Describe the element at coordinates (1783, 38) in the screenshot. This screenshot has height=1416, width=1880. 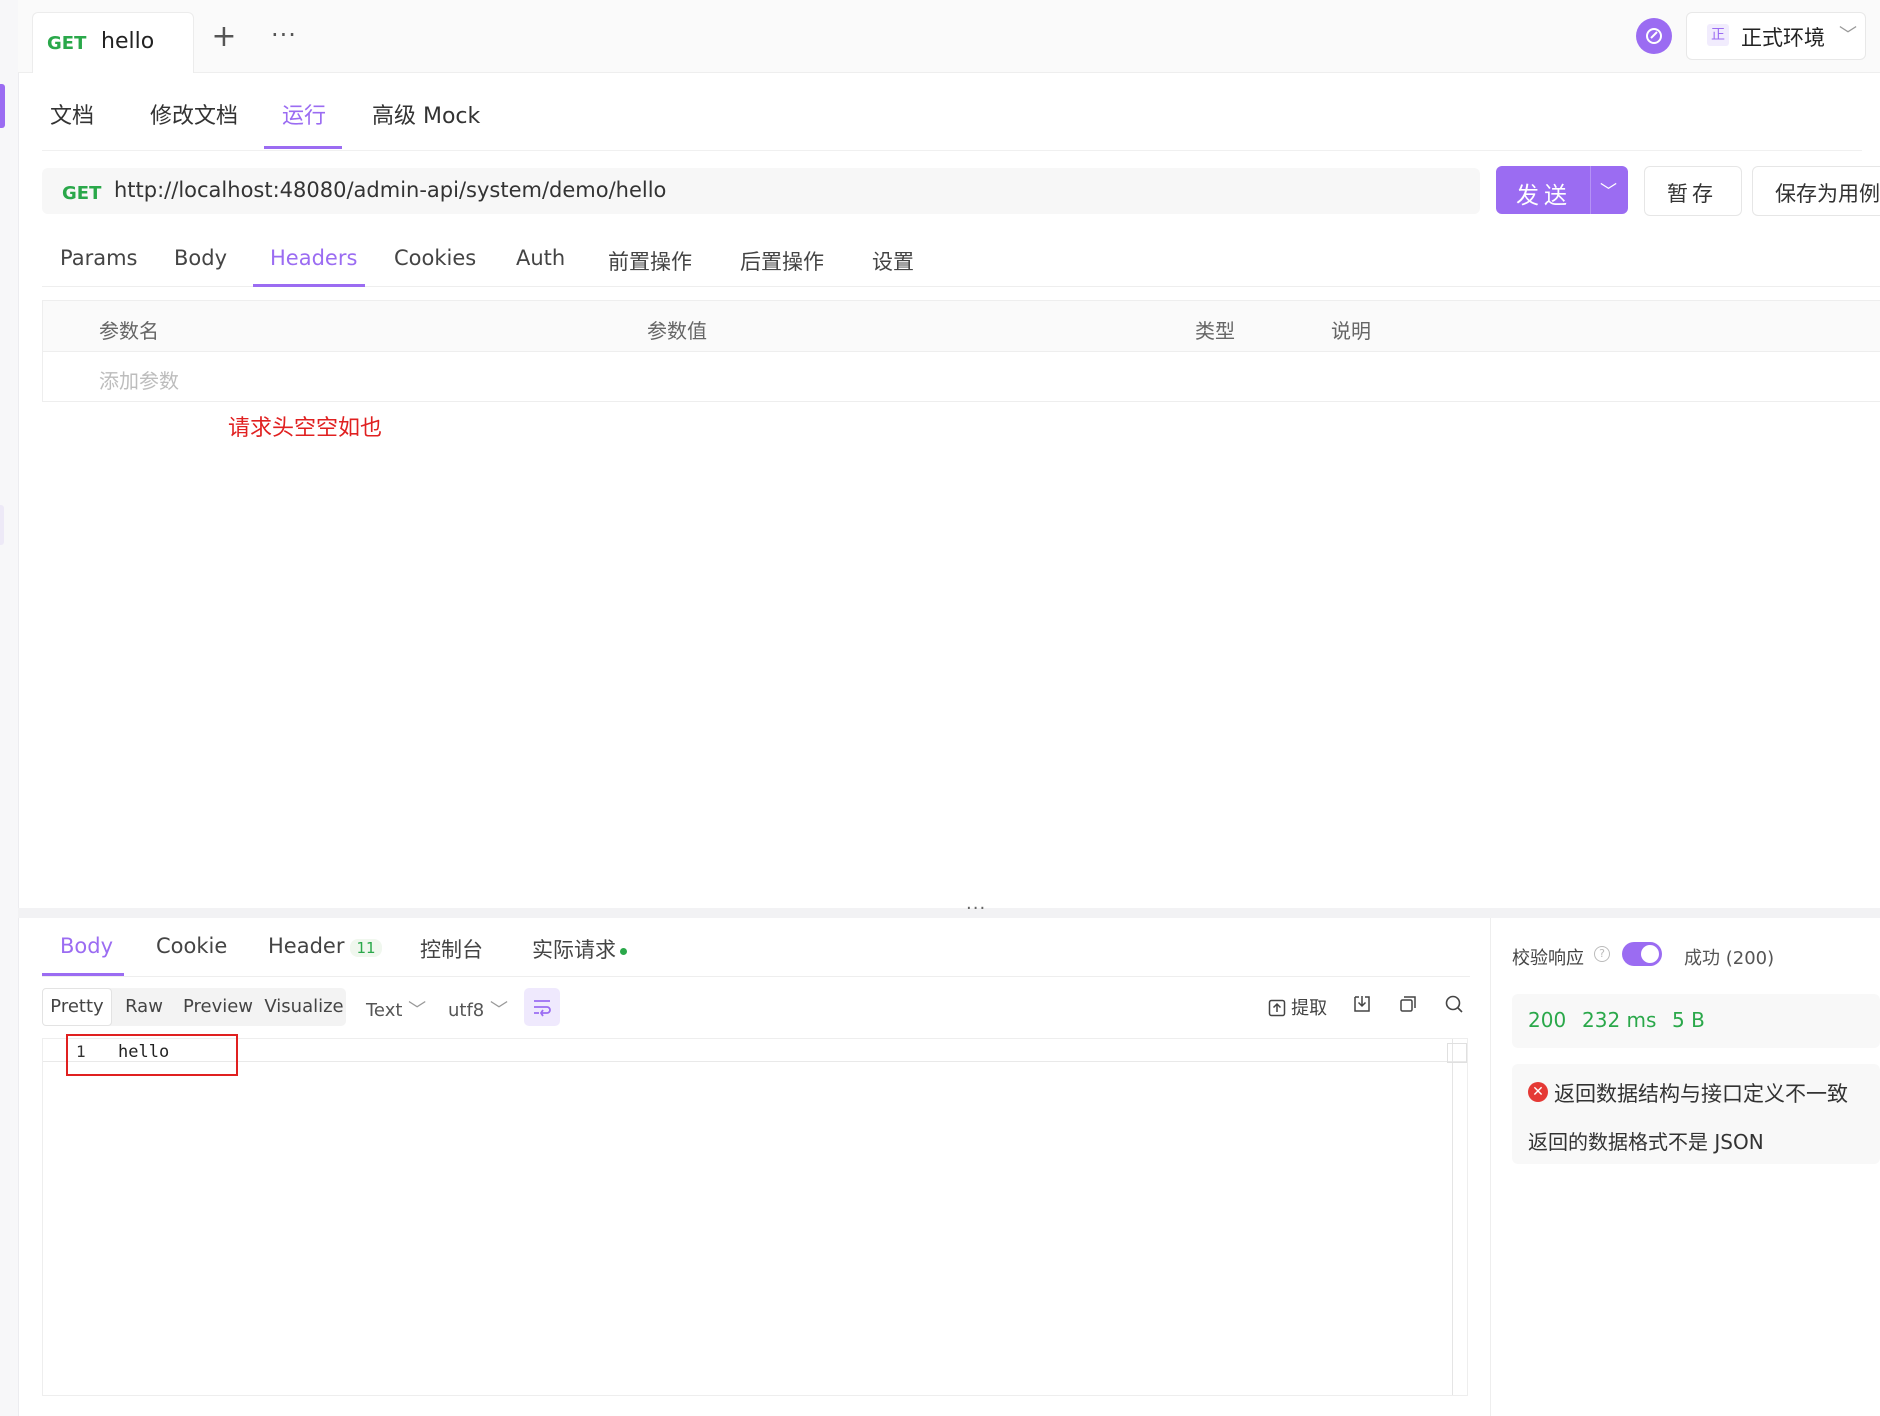
I see `environment-name: 正式环境` at that location.